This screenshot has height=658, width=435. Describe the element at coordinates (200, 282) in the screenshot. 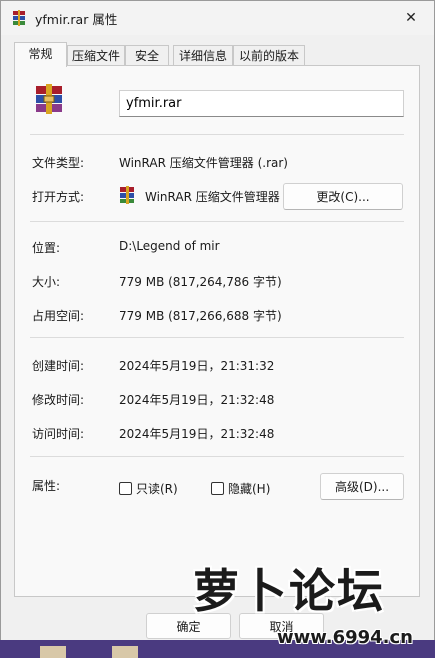

I see `size-value: 779 MB (817,264,786 字节)` at that location.